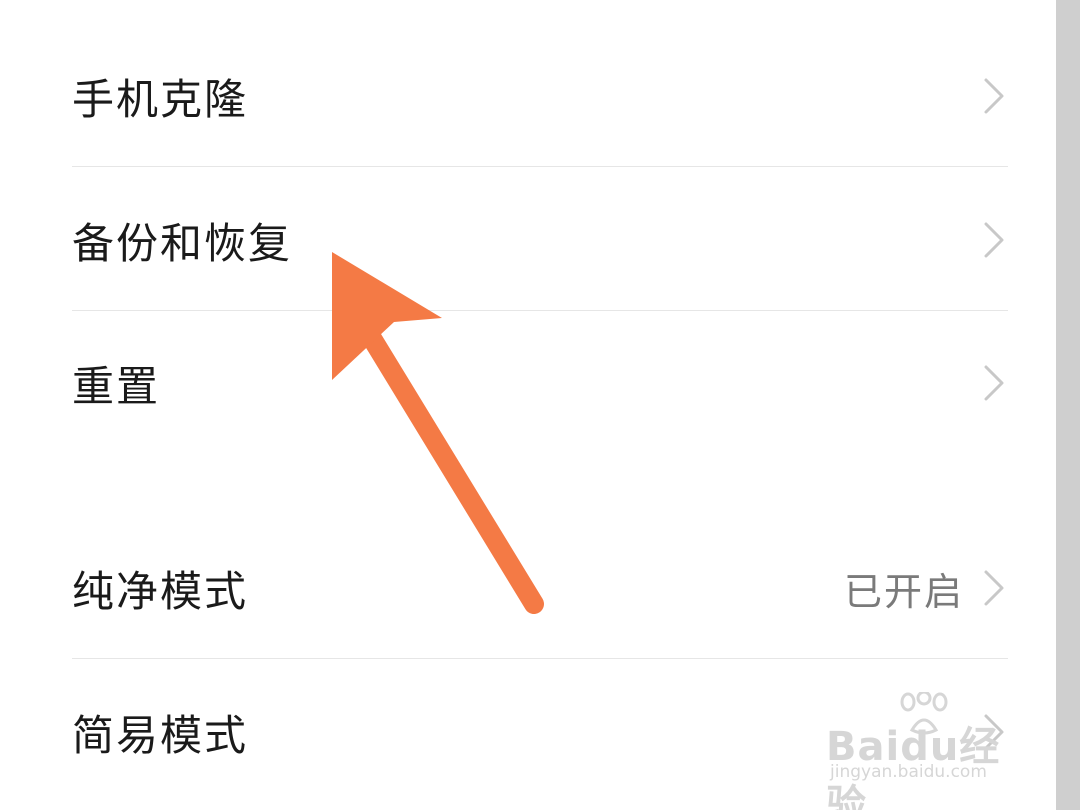 This screenshot has width=1080, height=810. Describe the element at coordinates (1068, 405) in the screenshot. I see `scrollbar` at that location.